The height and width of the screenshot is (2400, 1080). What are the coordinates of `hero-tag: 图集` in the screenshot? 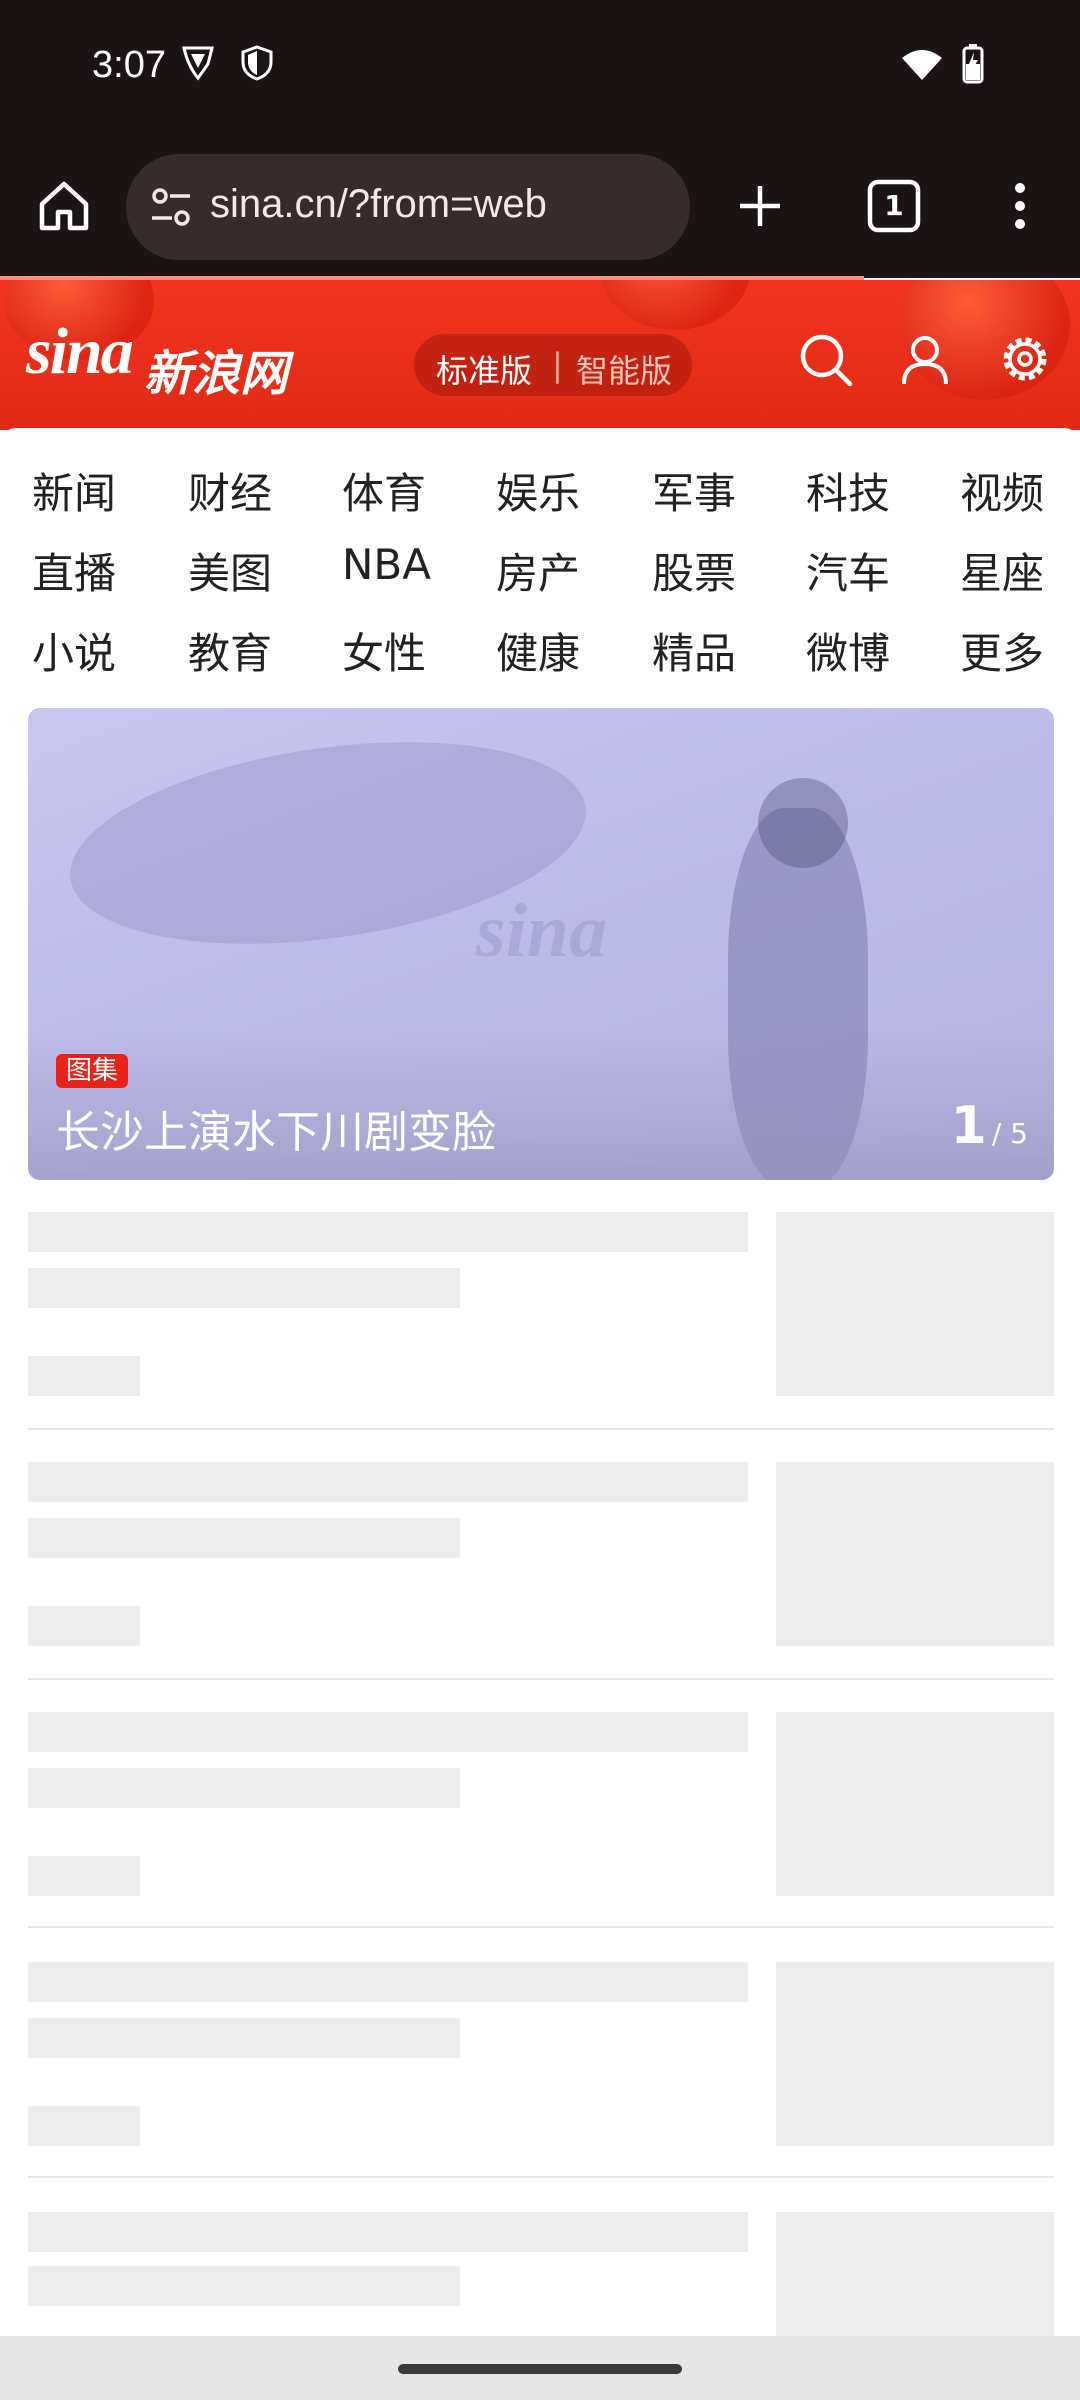 It's located at (92, 1071).